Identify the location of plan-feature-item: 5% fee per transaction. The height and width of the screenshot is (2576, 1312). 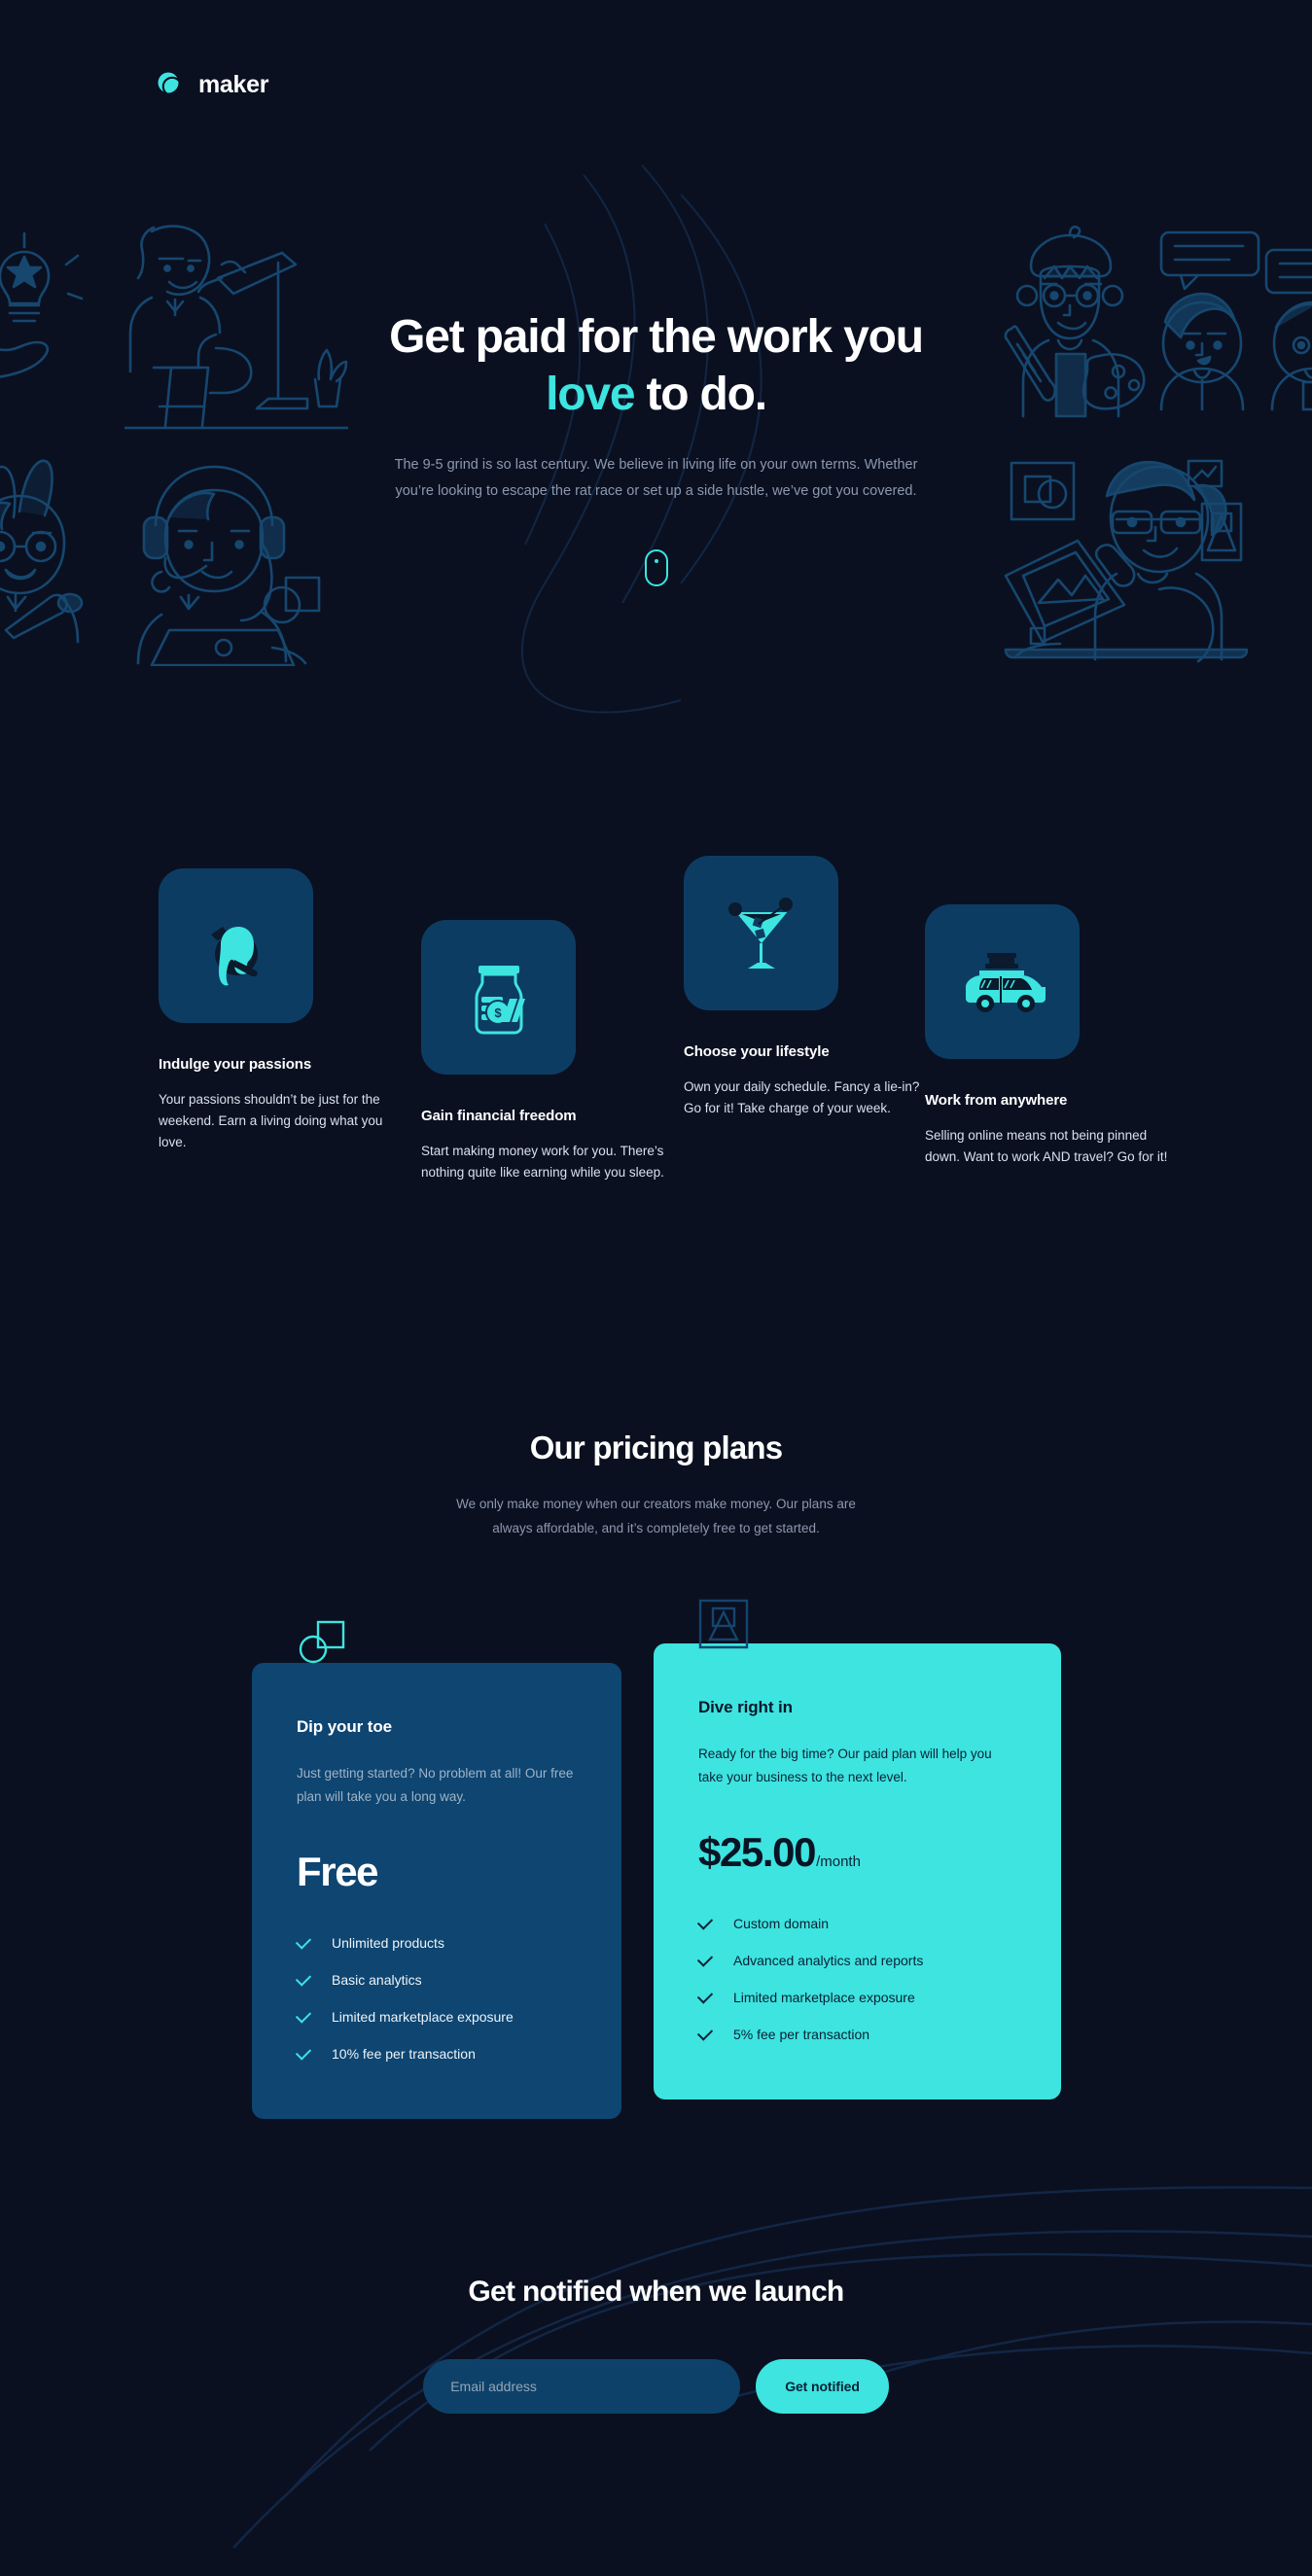
(856, 2035).